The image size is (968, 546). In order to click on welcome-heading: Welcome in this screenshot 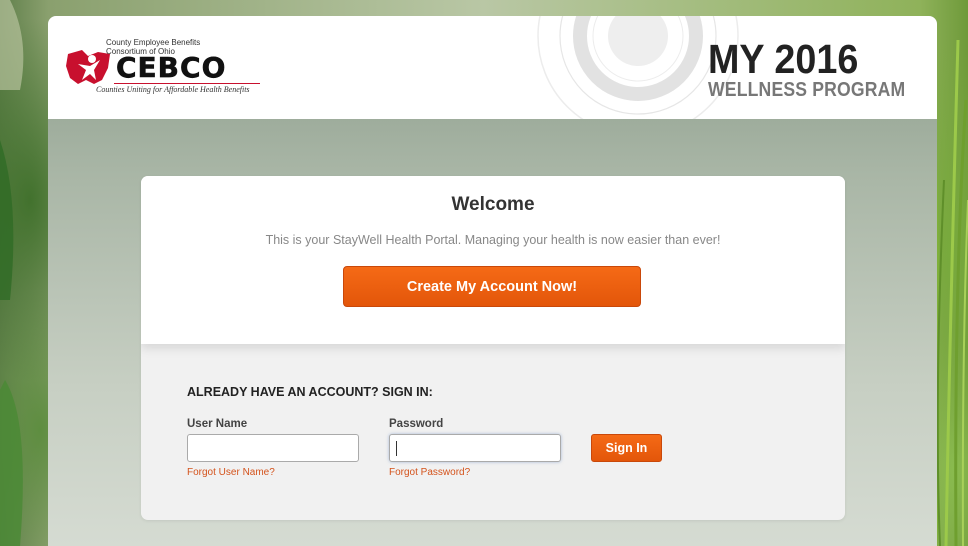, I will do `click(493, 204)`.